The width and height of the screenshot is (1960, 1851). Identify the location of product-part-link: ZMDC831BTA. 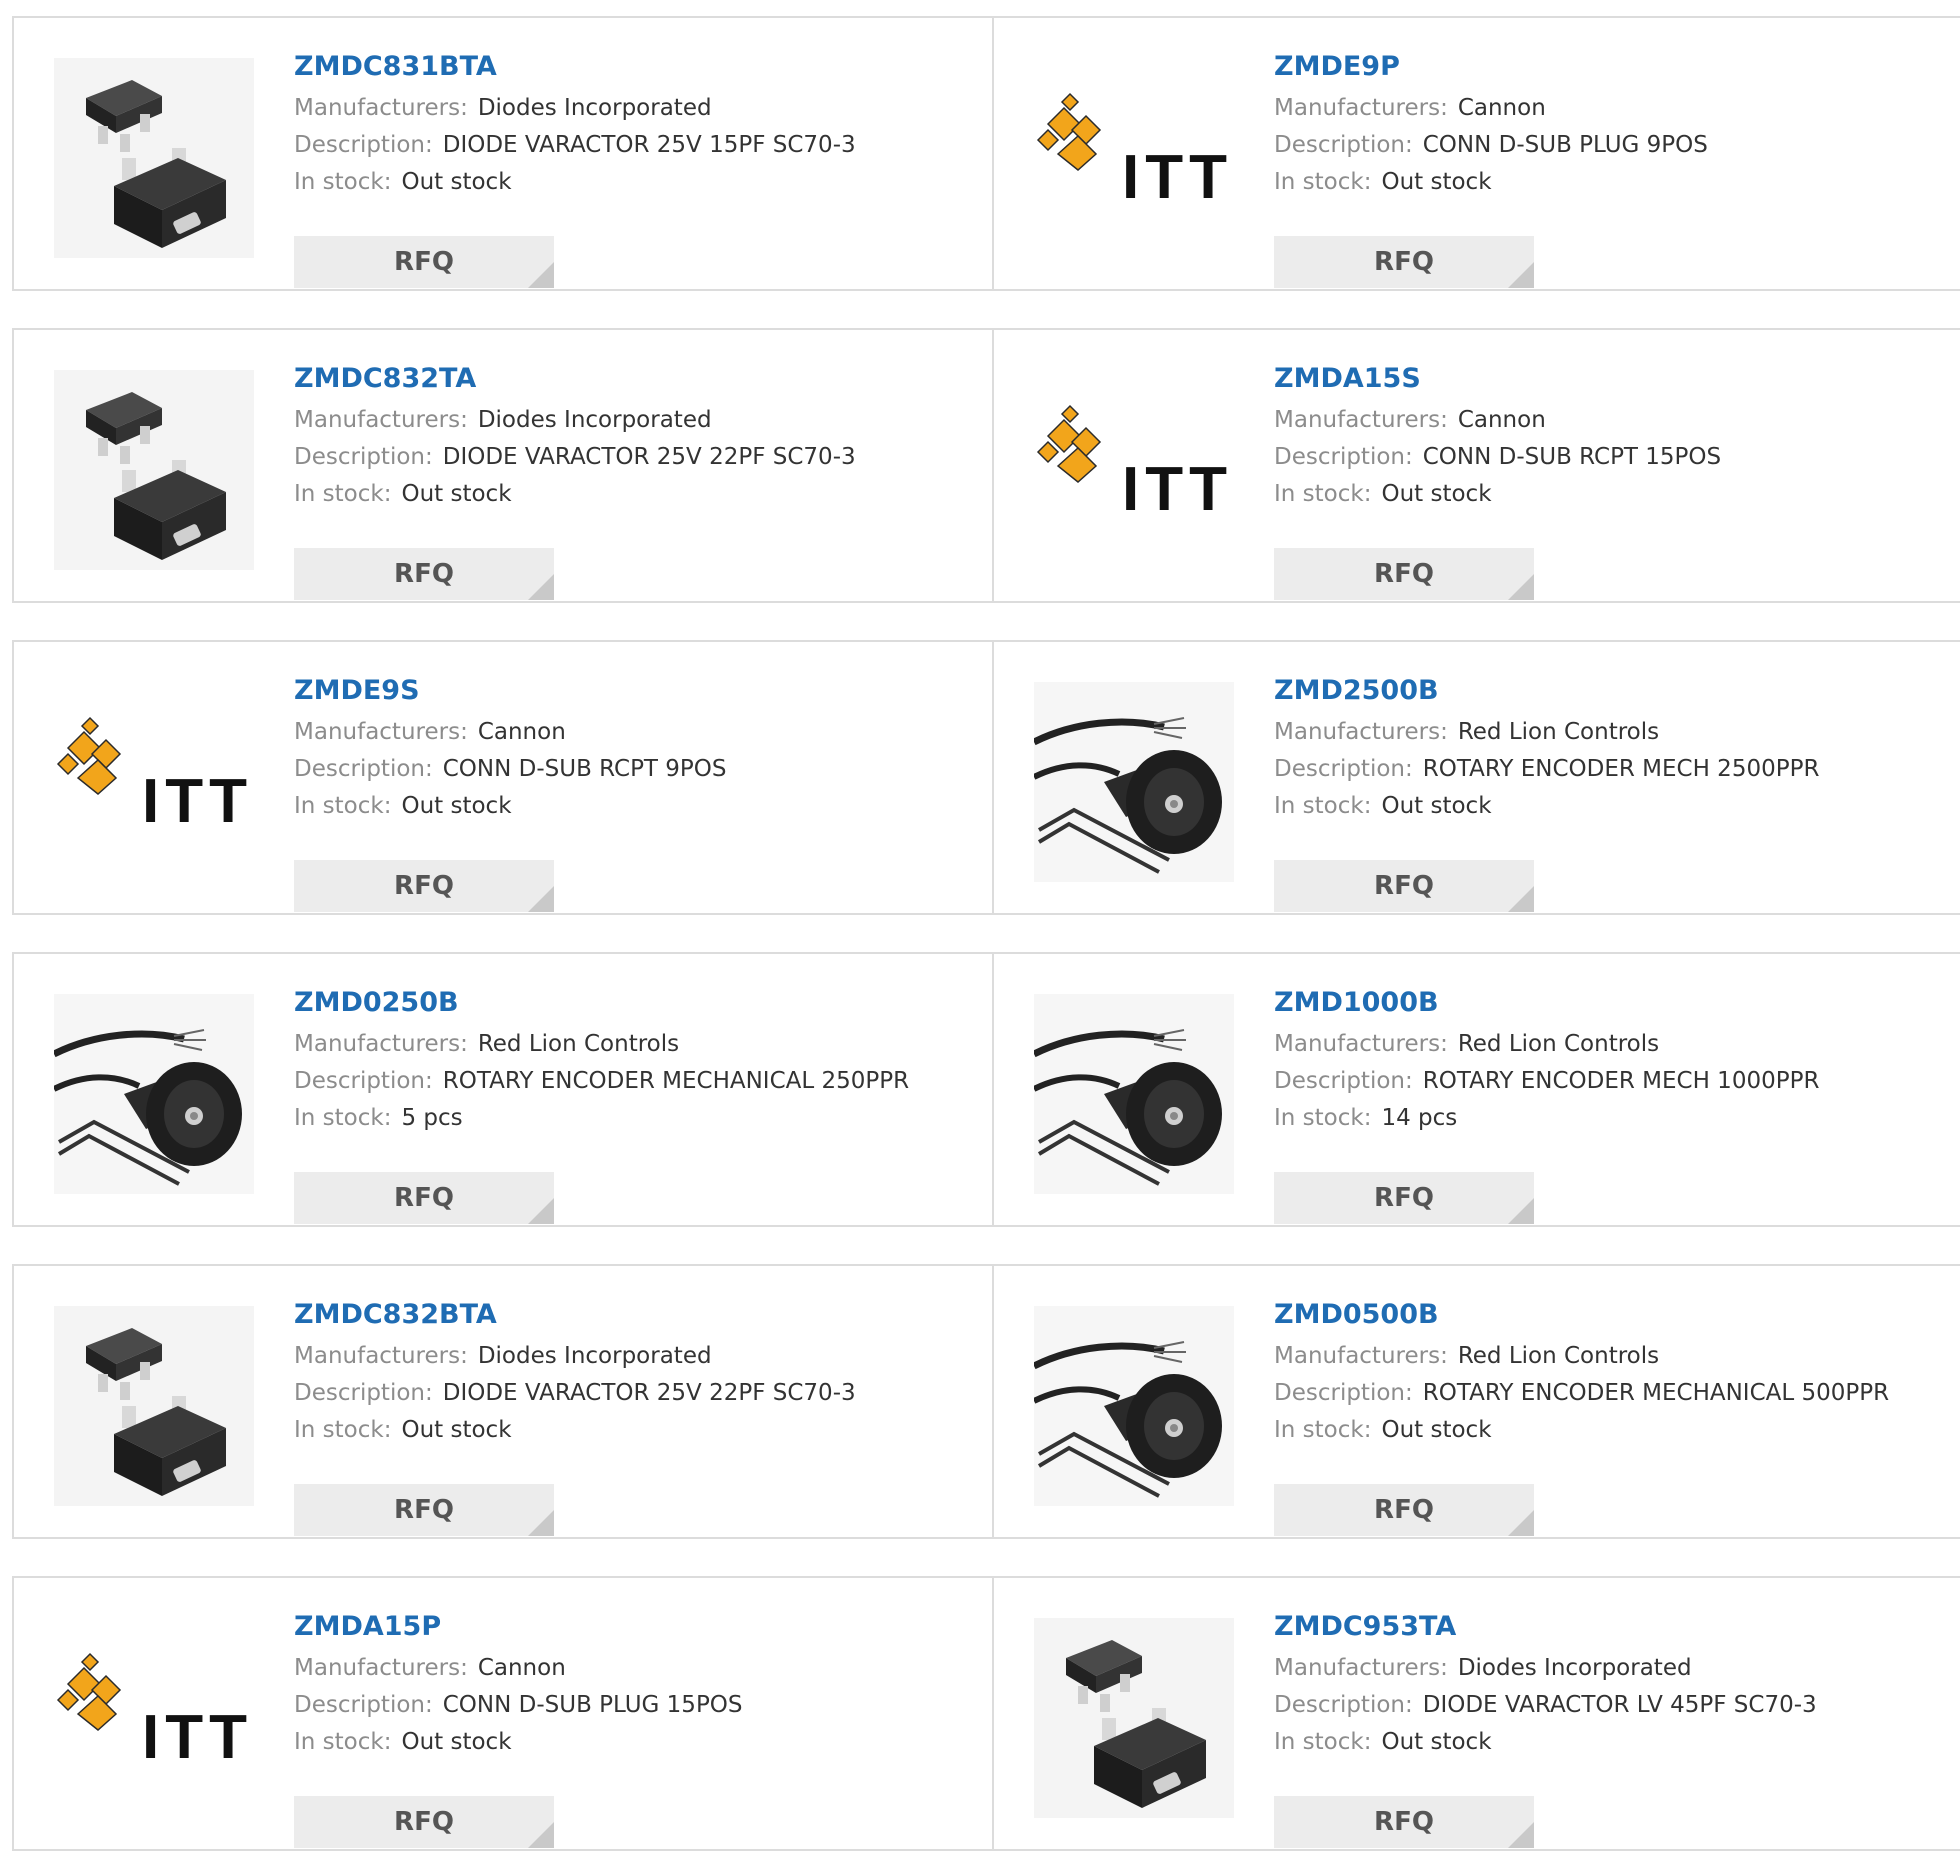
(575, 67).